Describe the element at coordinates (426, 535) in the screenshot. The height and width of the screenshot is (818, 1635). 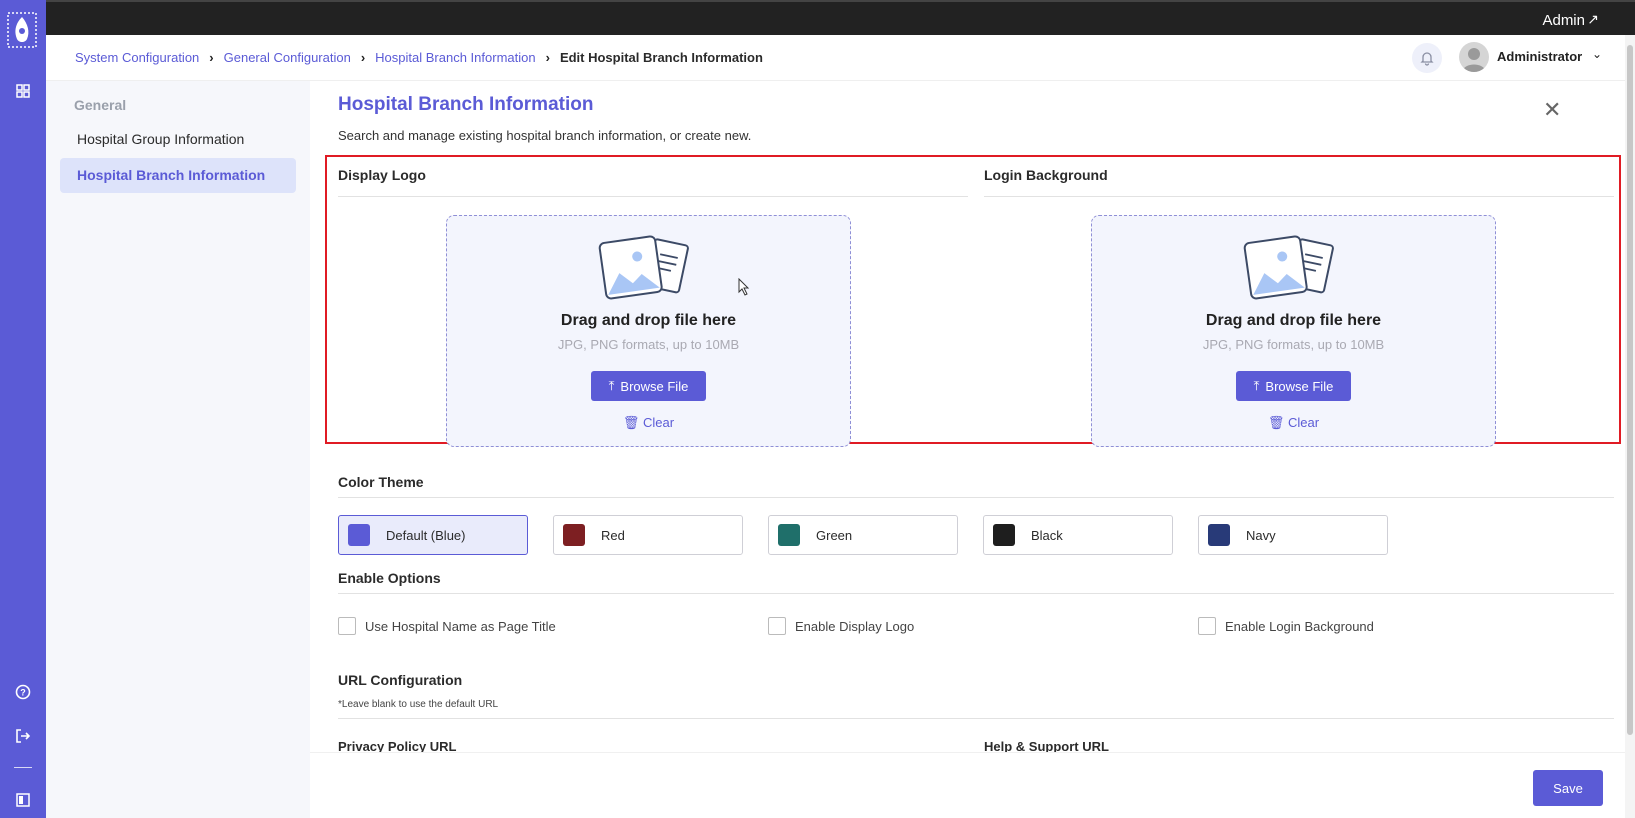
I see `theme-option-label: Default (Blue)` at that location.